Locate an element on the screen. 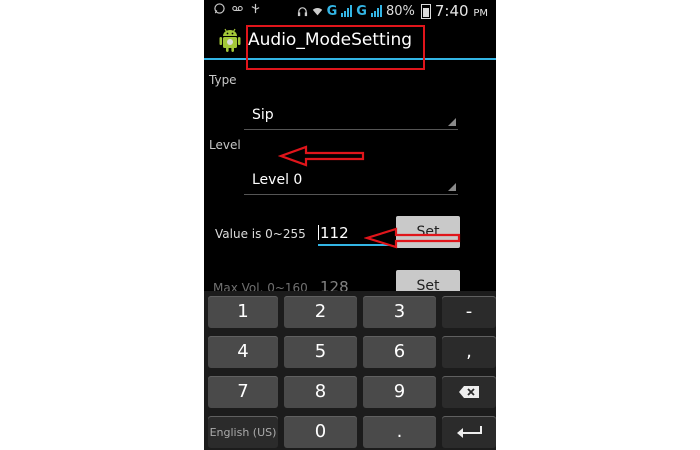 Image resolution: width=700 pixels, height=450 pixels. type-spinner-value: Sip is located at coordinates (263, 115).